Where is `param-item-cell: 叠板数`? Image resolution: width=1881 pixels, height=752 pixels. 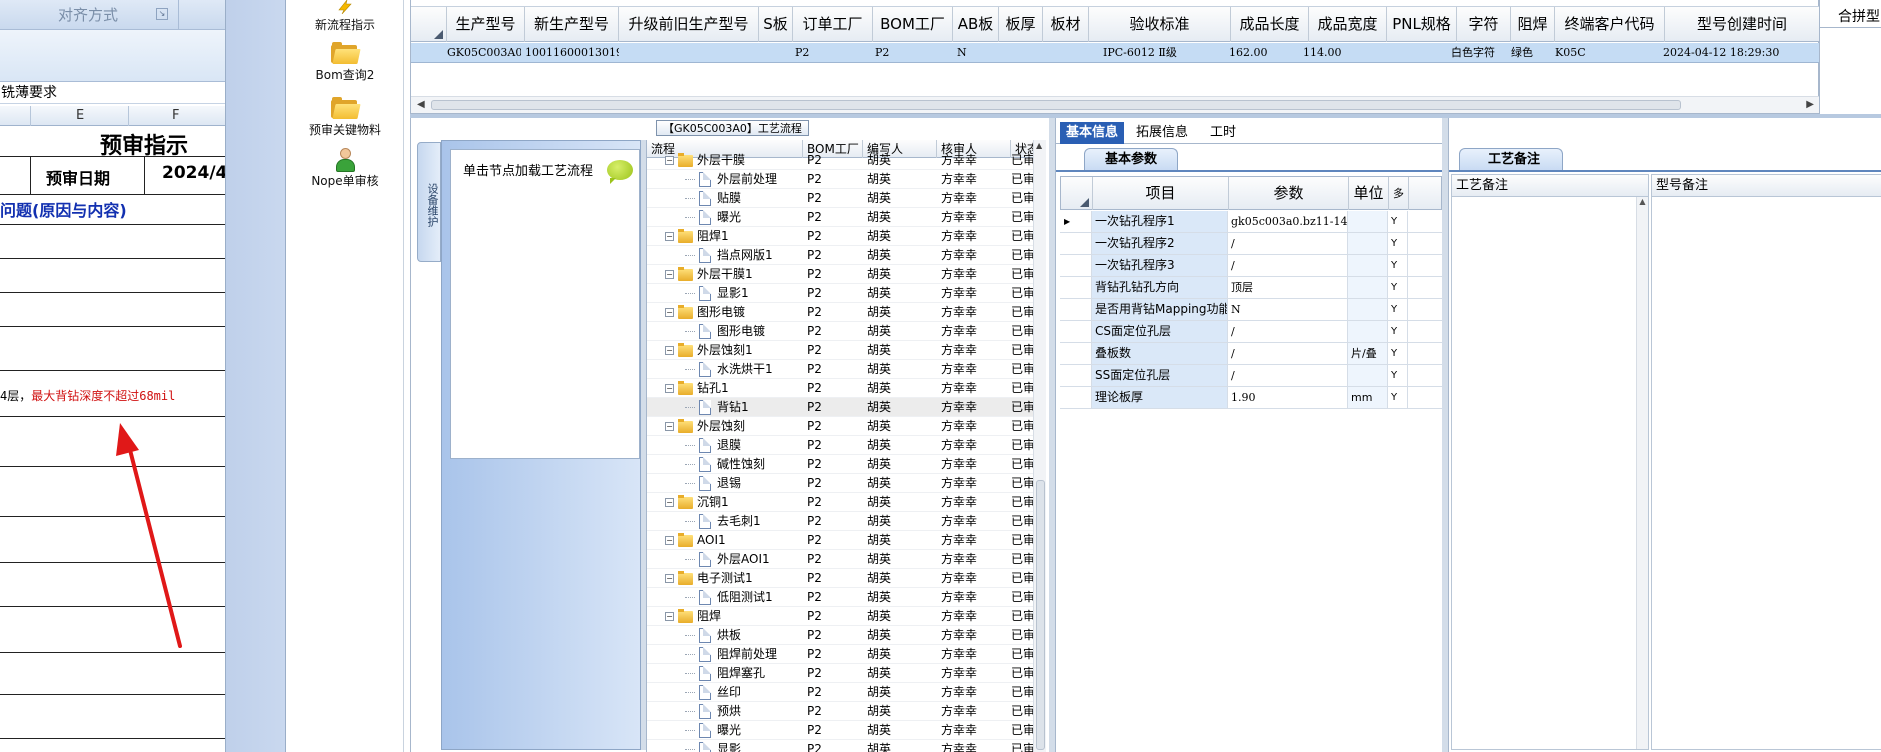 param-item-cell: 叠板数 is located at coordinates (1160, 353).